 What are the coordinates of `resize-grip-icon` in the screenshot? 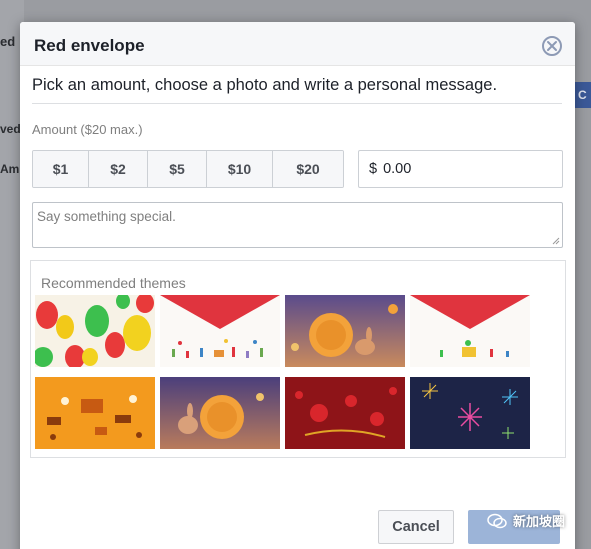 It's located at (555, 240).